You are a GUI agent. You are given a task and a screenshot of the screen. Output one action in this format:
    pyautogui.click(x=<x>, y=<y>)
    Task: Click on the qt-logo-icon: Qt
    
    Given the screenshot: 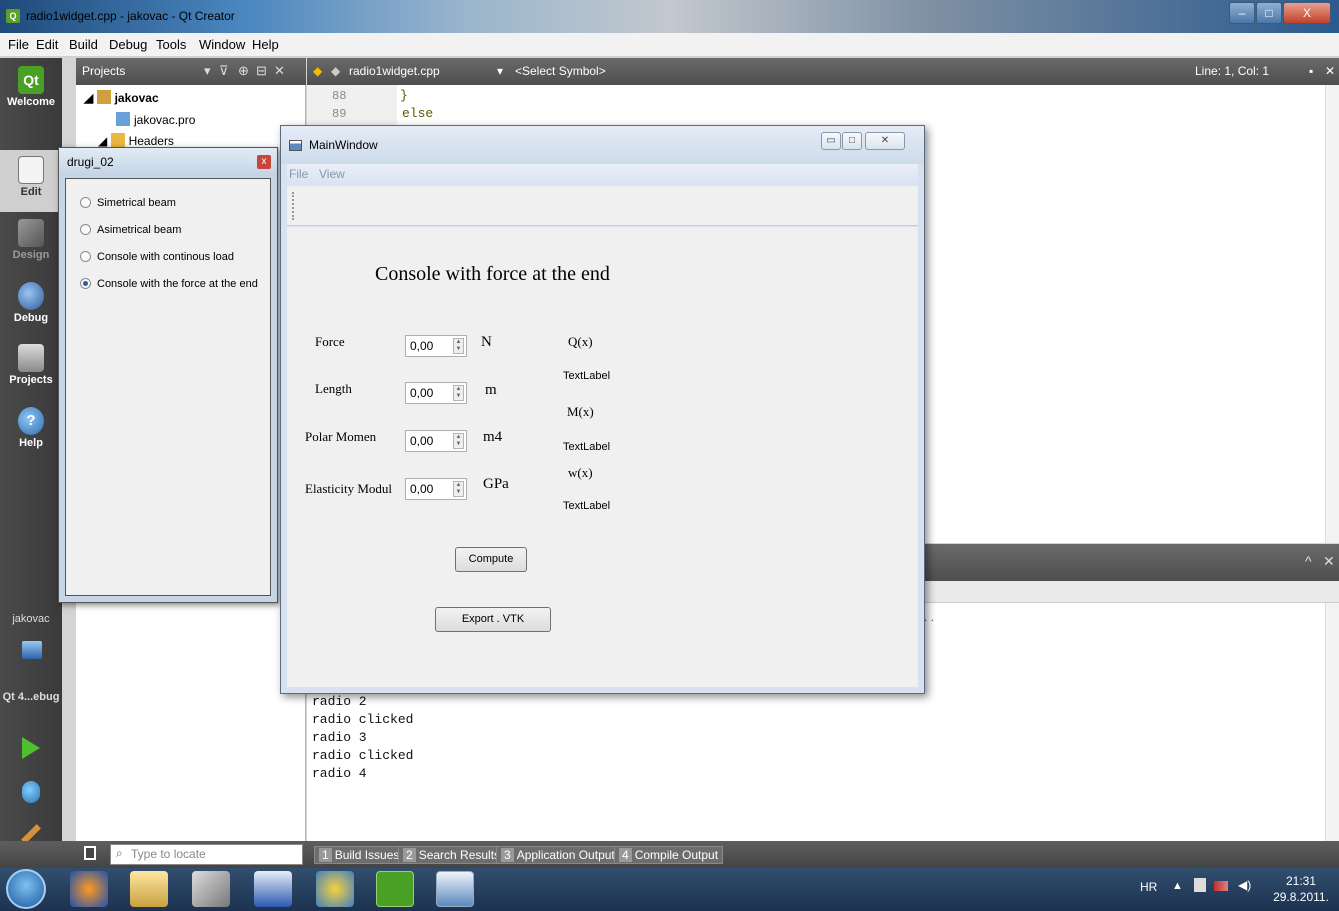 What is the action you would take?
    pyautogui.click(x=31, y=80)
    